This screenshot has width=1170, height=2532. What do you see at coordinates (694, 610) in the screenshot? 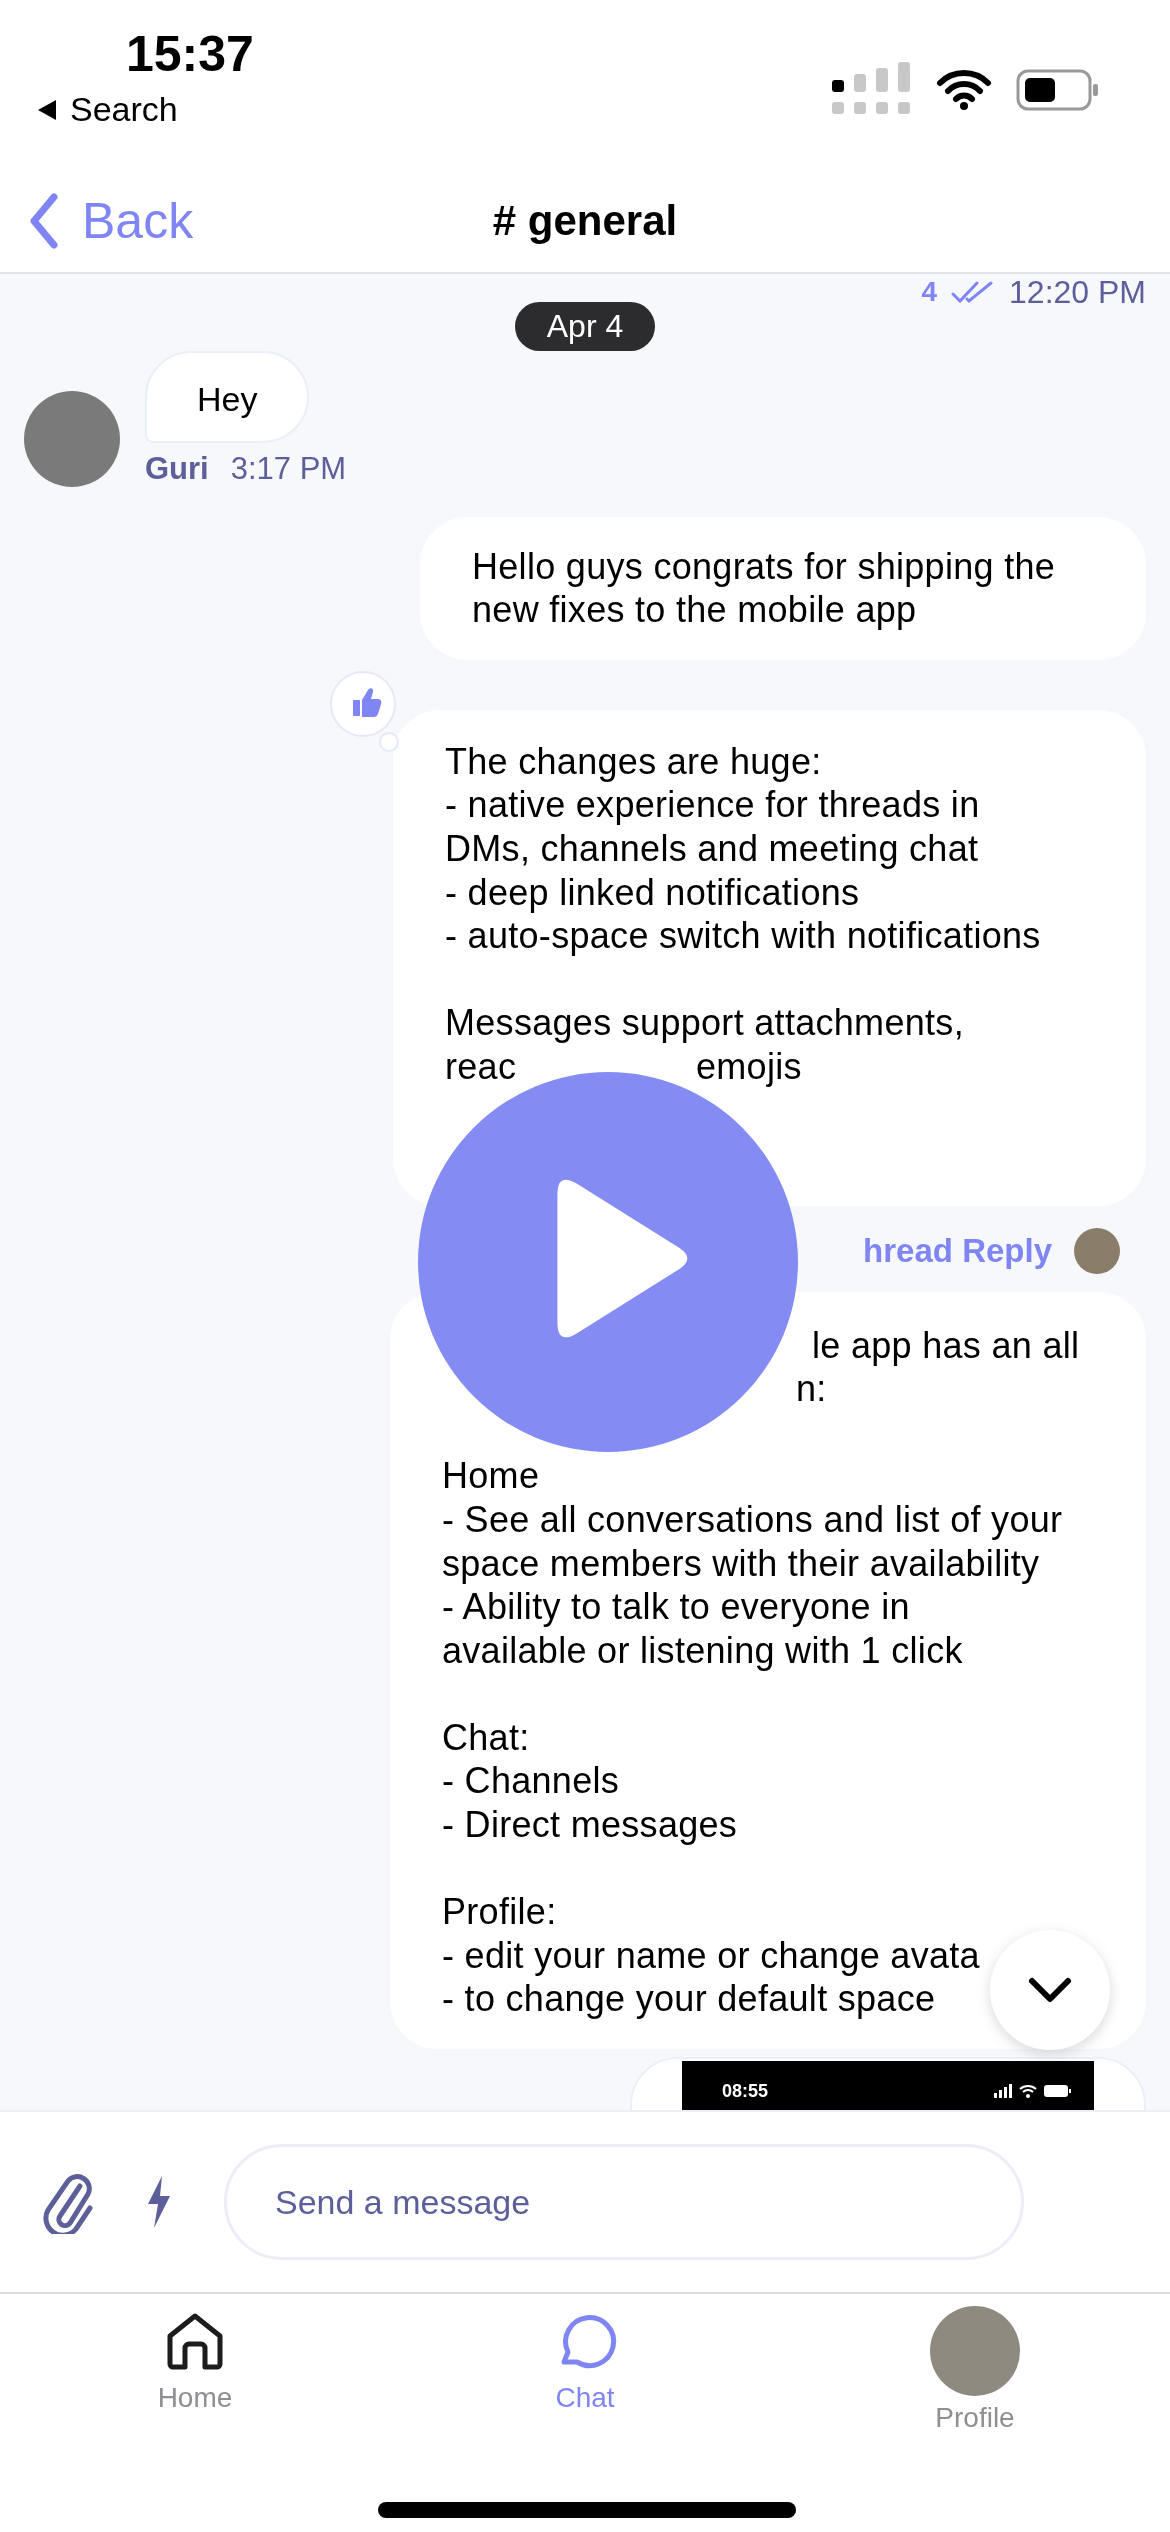
I see `message-line: new fixes to the mobile app` at bounding box center [694, 610].